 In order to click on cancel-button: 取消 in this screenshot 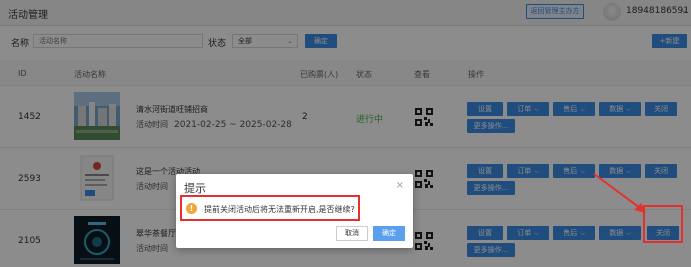, I will do `click(352, 233)`.